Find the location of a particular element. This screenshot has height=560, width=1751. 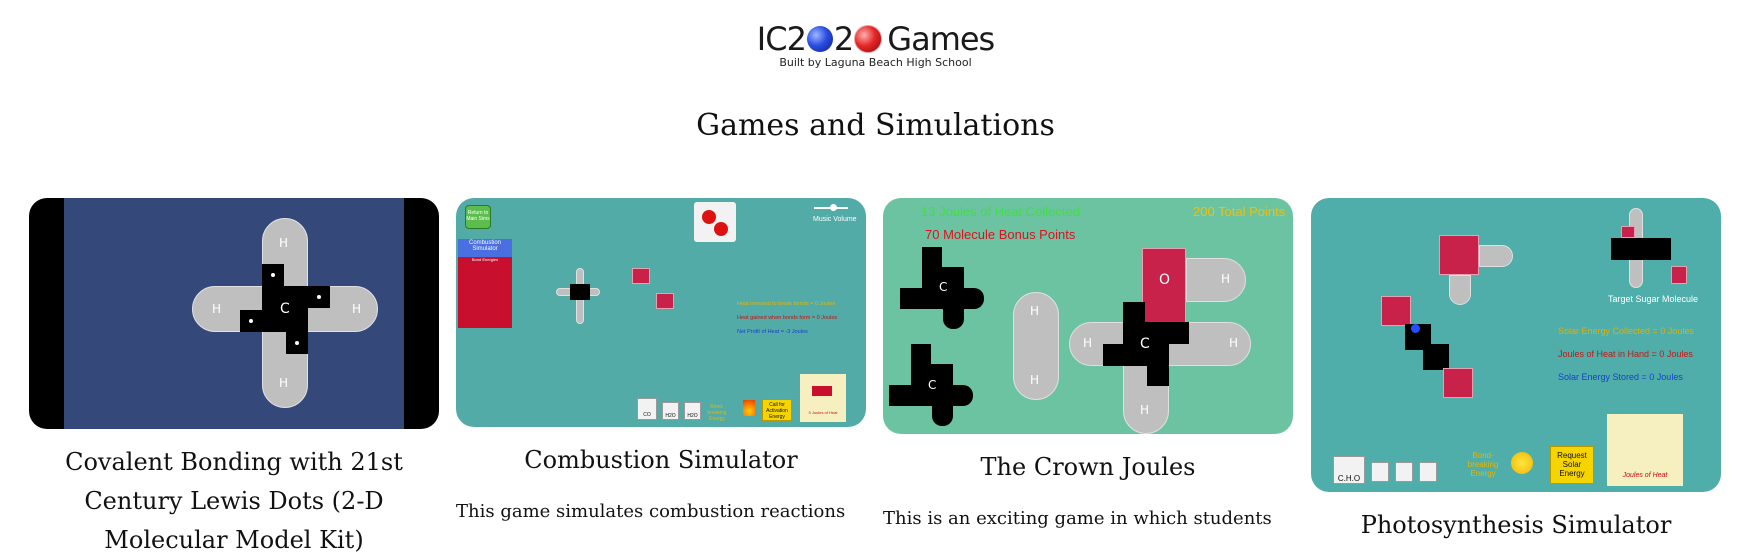

logo-middle: 2 is located at coordinates (843, 39).